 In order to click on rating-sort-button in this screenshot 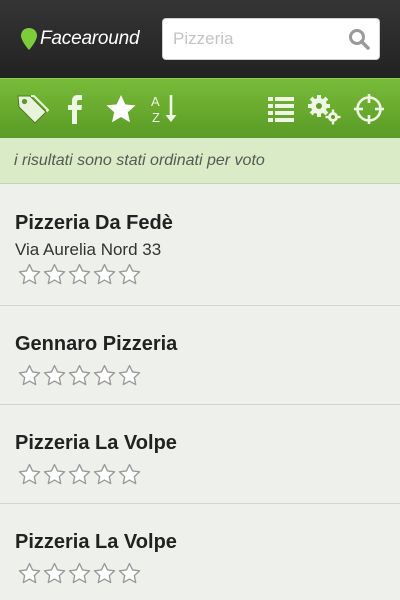, I will do `click(121, 109)`.